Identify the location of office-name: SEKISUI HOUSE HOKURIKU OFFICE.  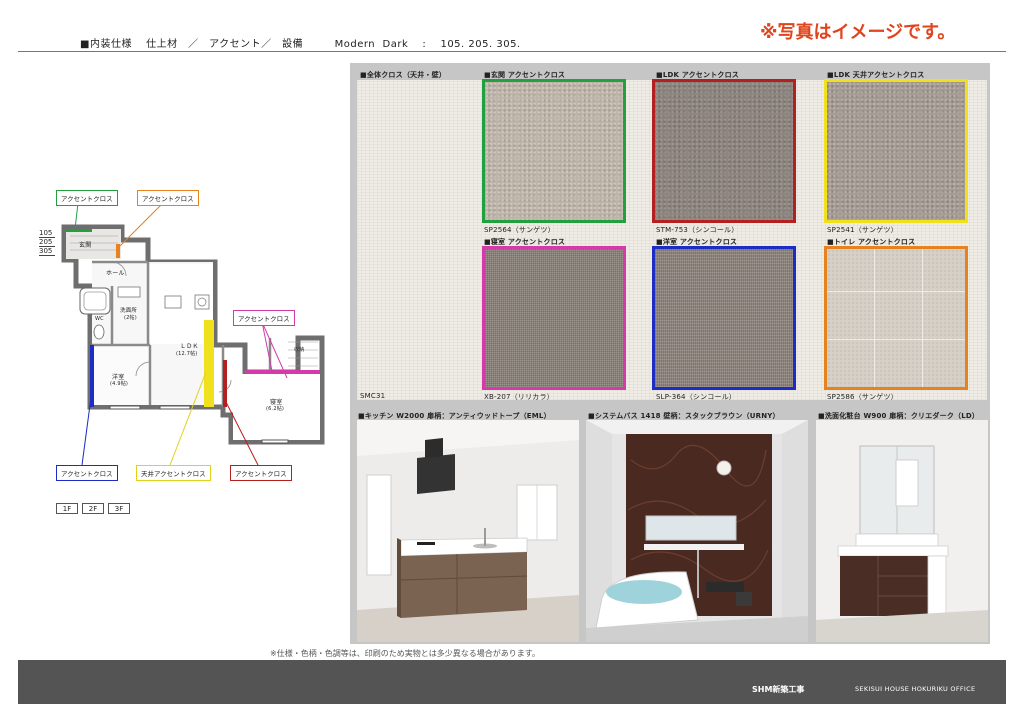
(915, 689).